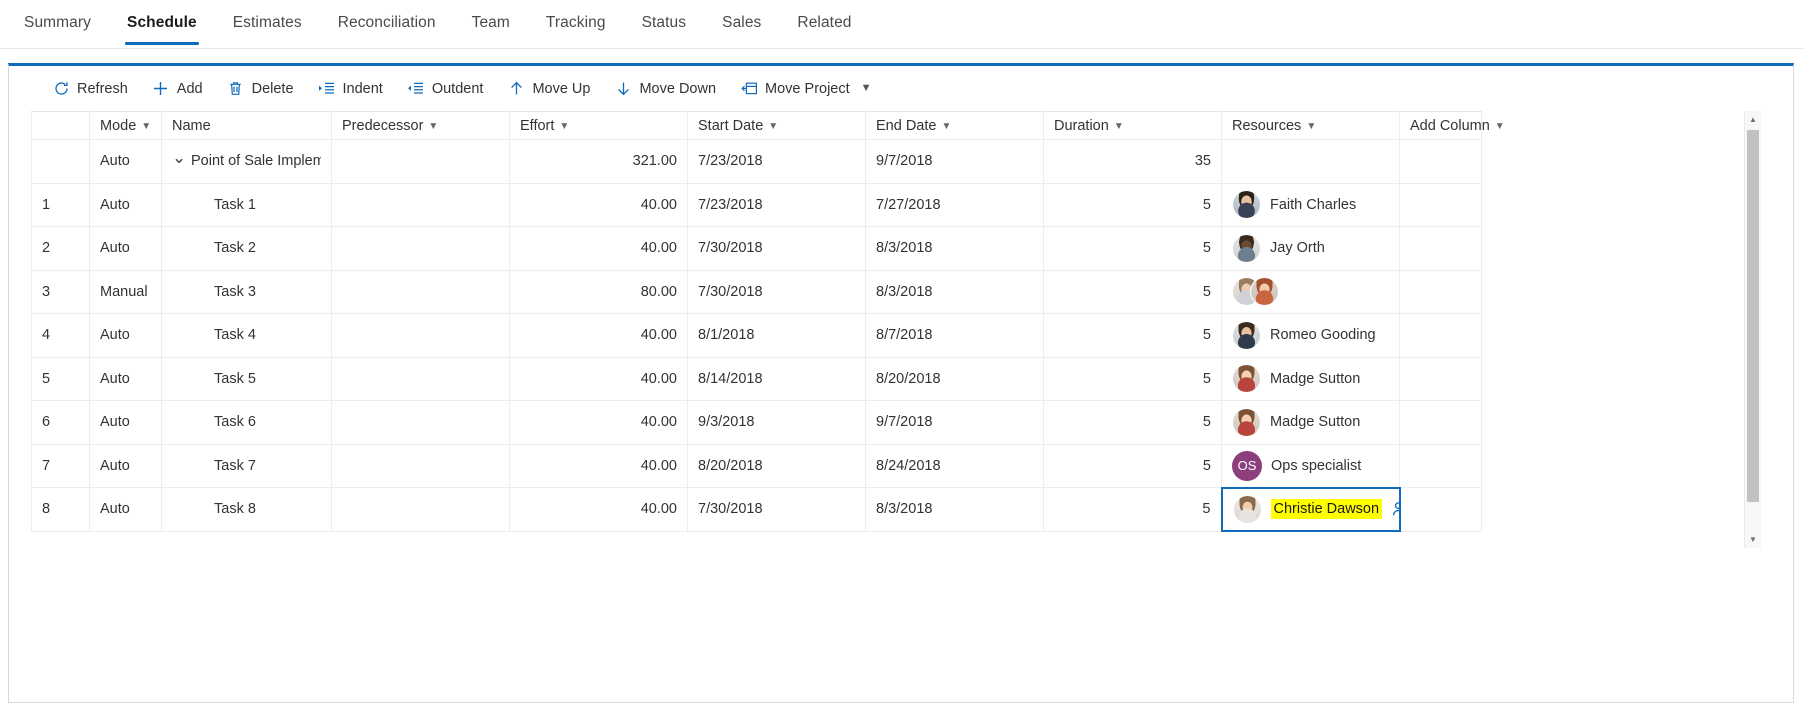 The image size is (1804, 704). Describe the element at coordinates (267, 23) in the screenshot. I see `tab-estimates: Estimates` at that location.